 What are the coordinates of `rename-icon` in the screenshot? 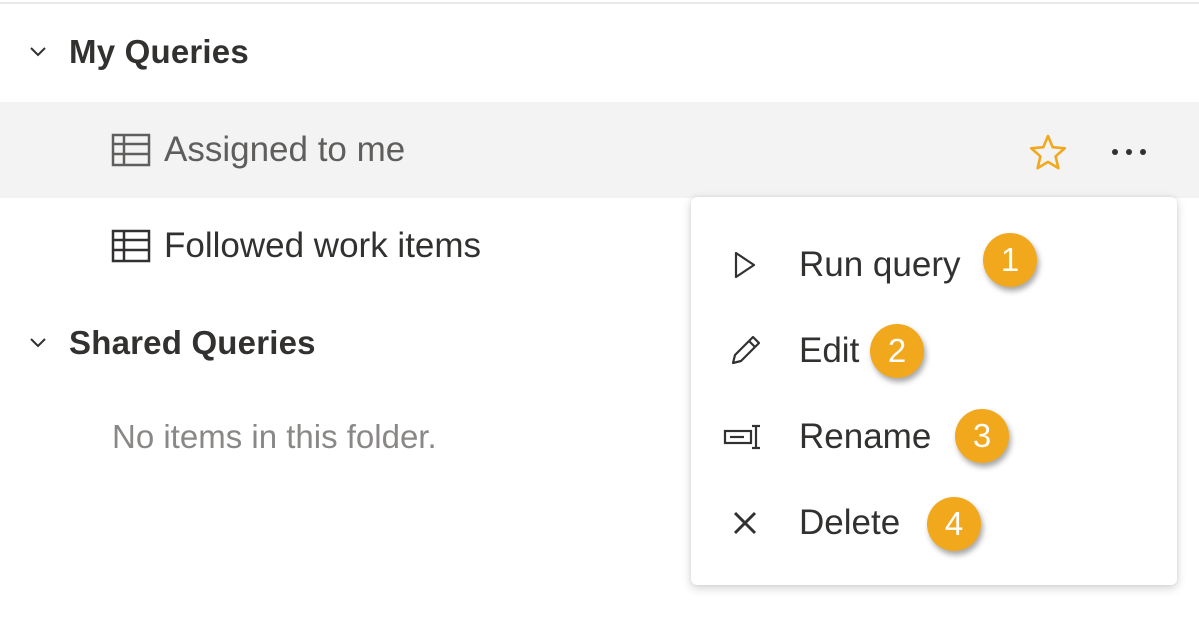 It's located at (745, 437).